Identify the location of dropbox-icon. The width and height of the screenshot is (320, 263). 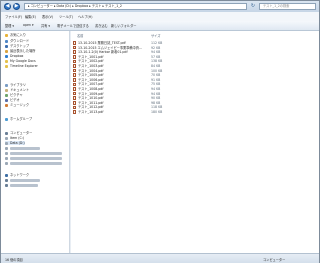
(6, 56).